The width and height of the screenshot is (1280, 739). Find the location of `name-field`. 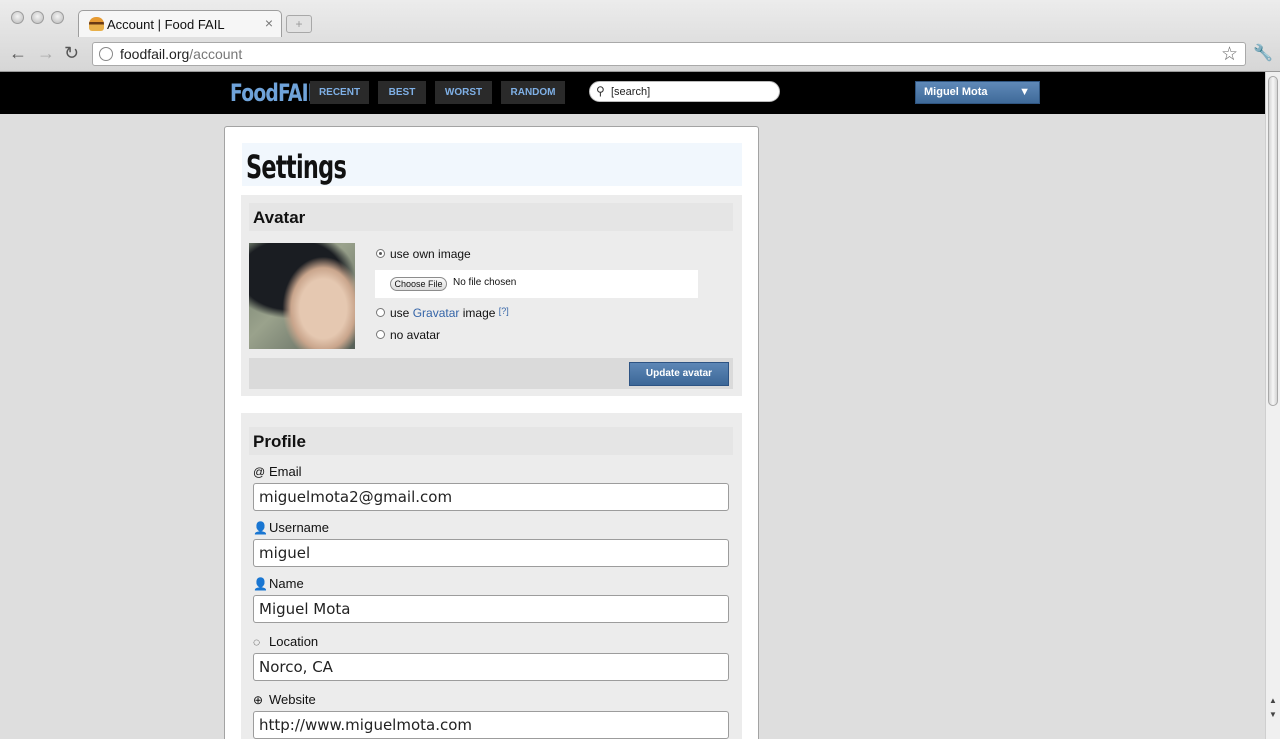

name-field is located at coordinates (491, 609).